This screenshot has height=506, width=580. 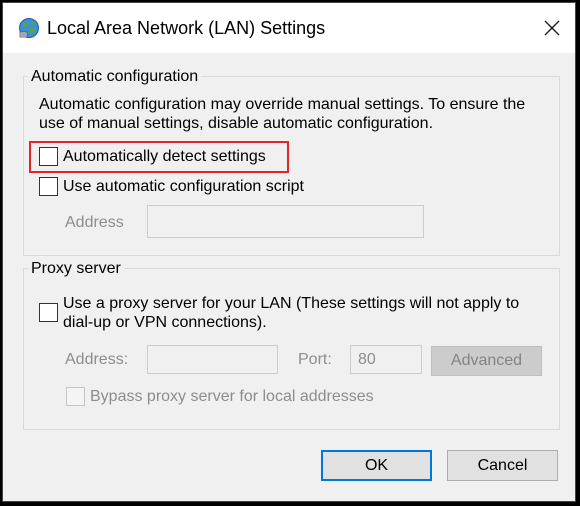 I want to click on ok-button: OK, so click(x=376, y=465).